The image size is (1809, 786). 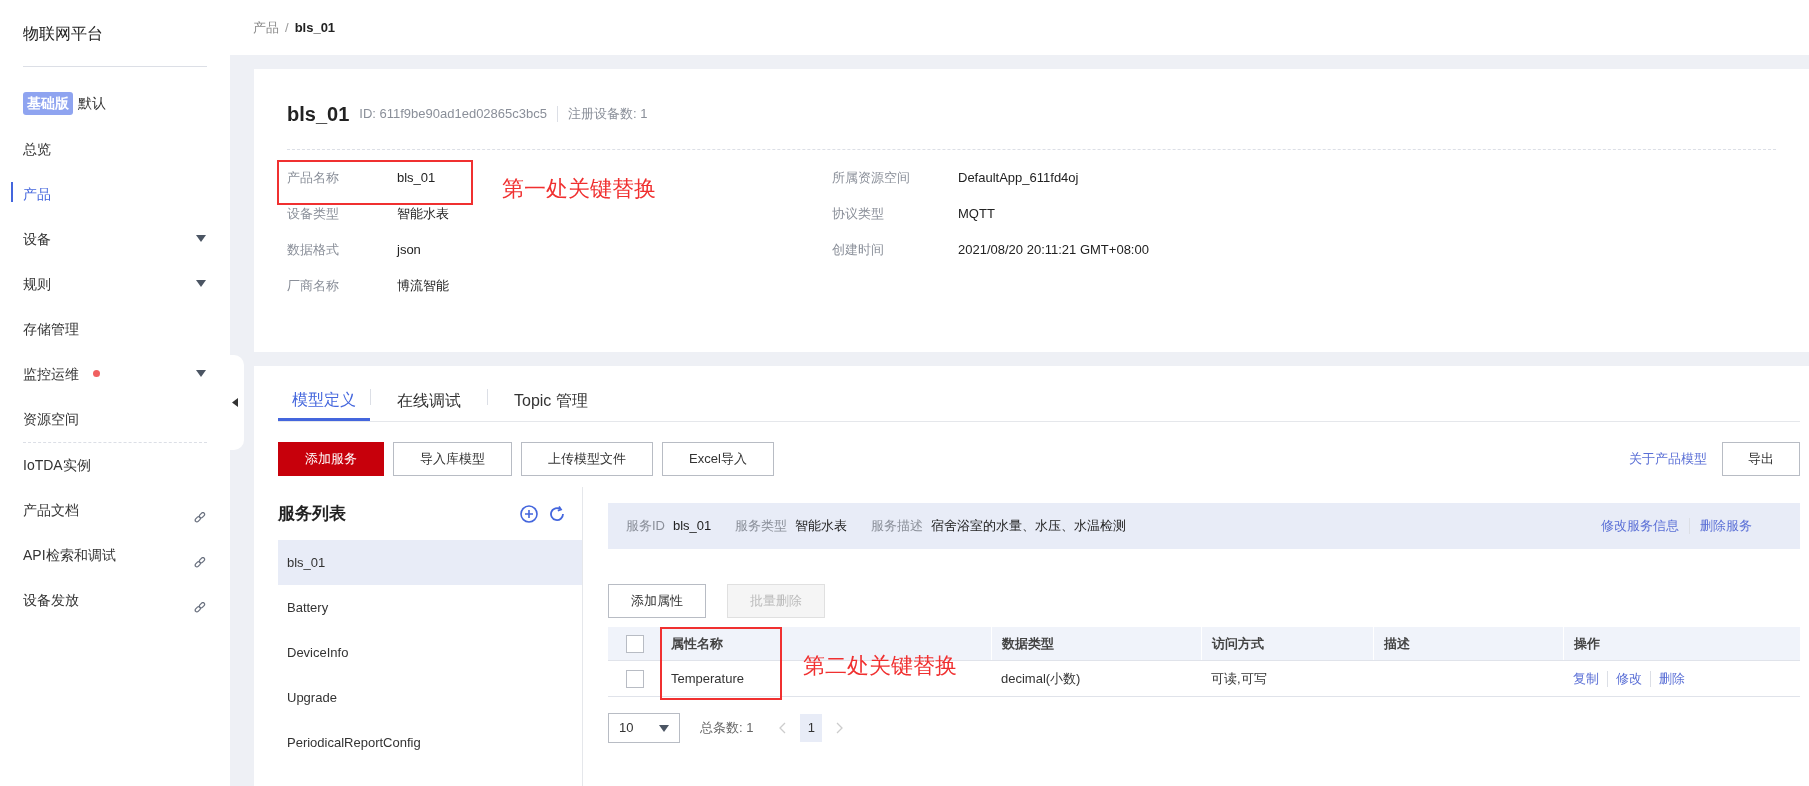 I want to click on sidebar-item: 规则, so click(x=115, y=284).